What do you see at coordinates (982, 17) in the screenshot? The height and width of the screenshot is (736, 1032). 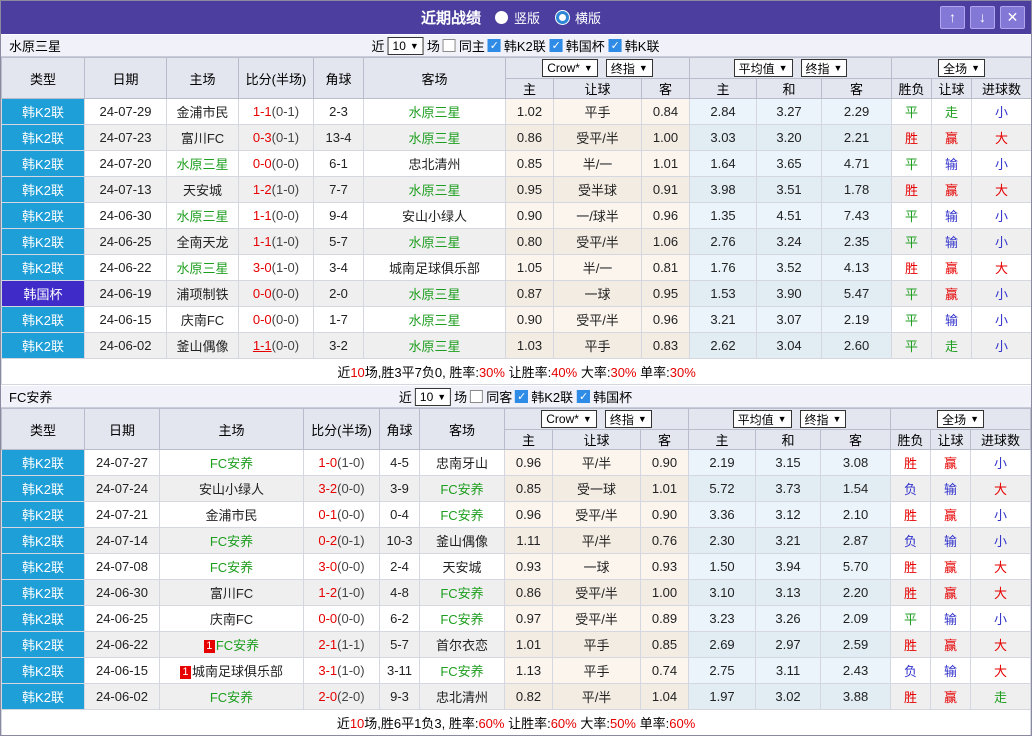 I see `move-down-button: ↓` at bounding box center [982, 17].